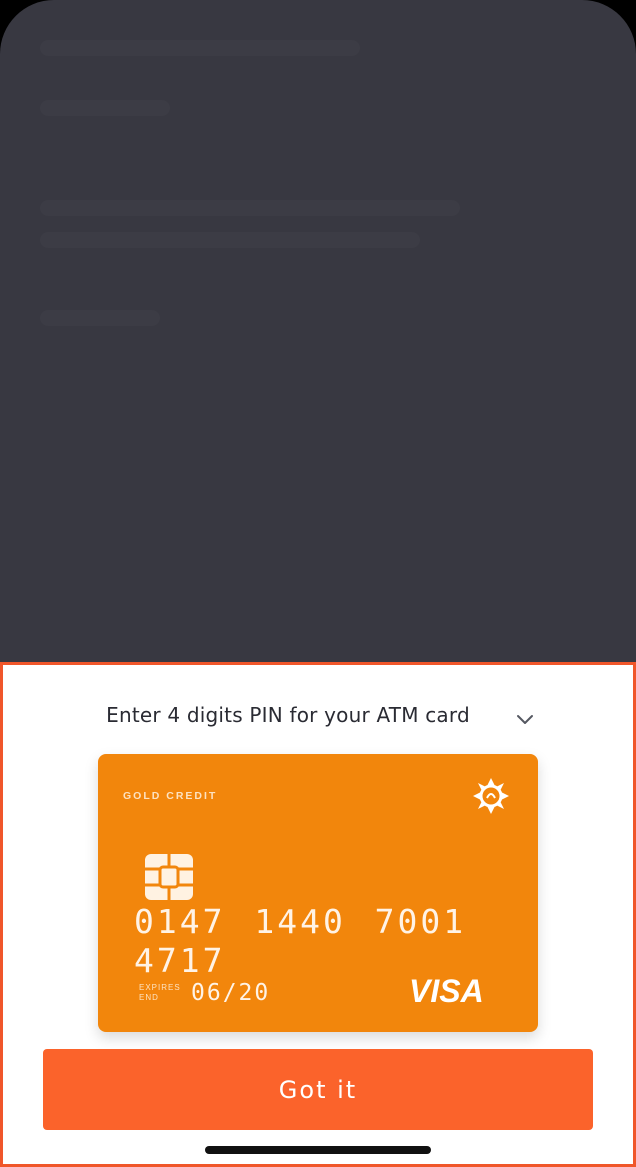 This screenshot has height=1167, width=636. Describe the element at coordinates (446, 991) in the screenshot. I see `card-brand-logo: VISA` at that location.